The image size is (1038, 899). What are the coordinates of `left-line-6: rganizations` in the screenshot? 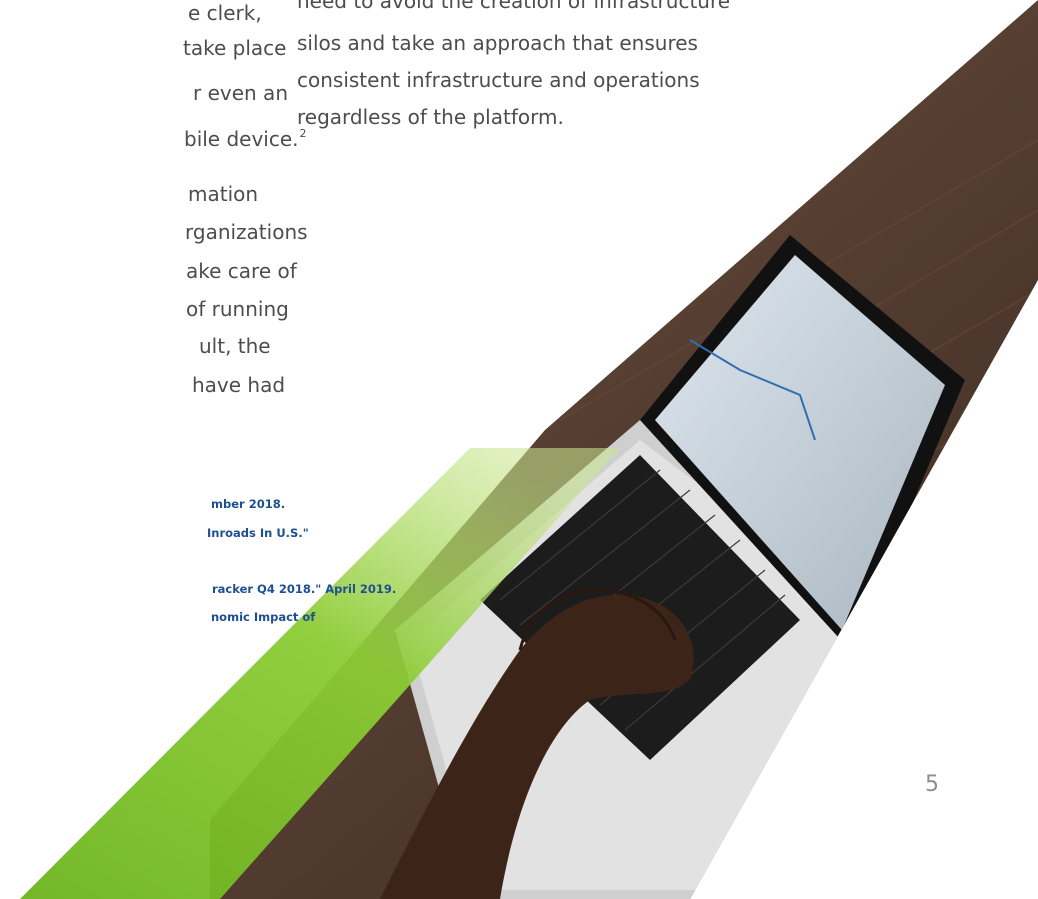 It's located at (246, 232).